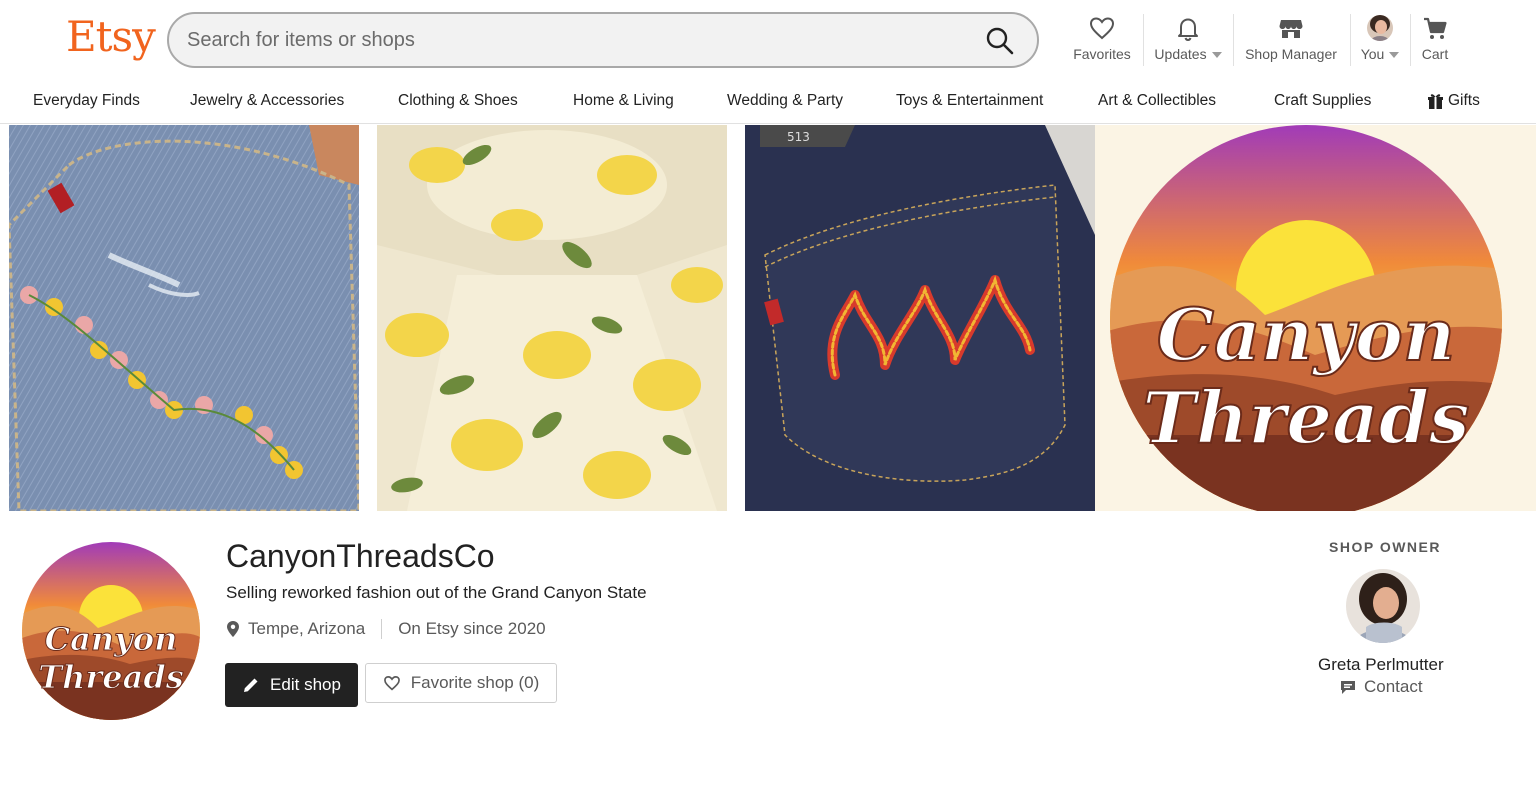 The height and width of the screenshot is (792, 1536). Describe the element at coordinates (920, 318) in the screenshot. I see `banner-image-flame-jeans: 513` at that location.